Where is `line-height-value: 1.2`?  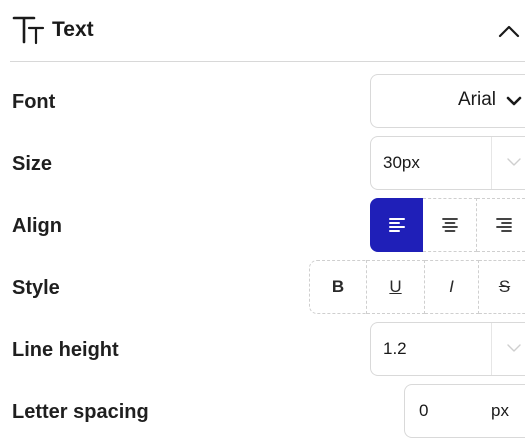
line-height-value: 1.2 is located at coordinates (395, 348).